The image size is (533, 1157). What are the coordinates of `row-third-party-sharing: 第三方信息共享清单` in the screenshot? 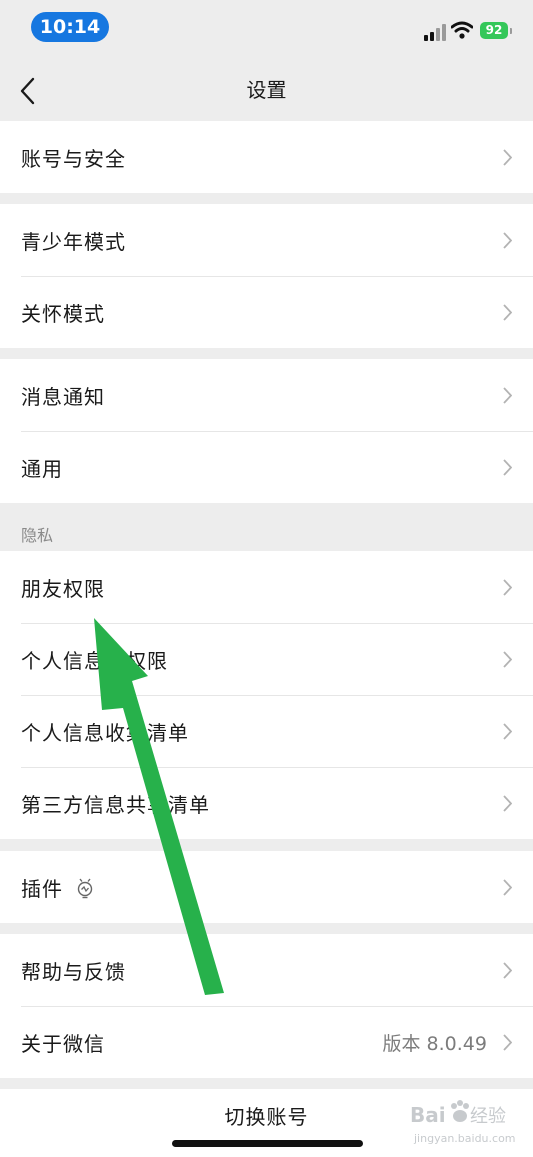 It's located at (266, 803).